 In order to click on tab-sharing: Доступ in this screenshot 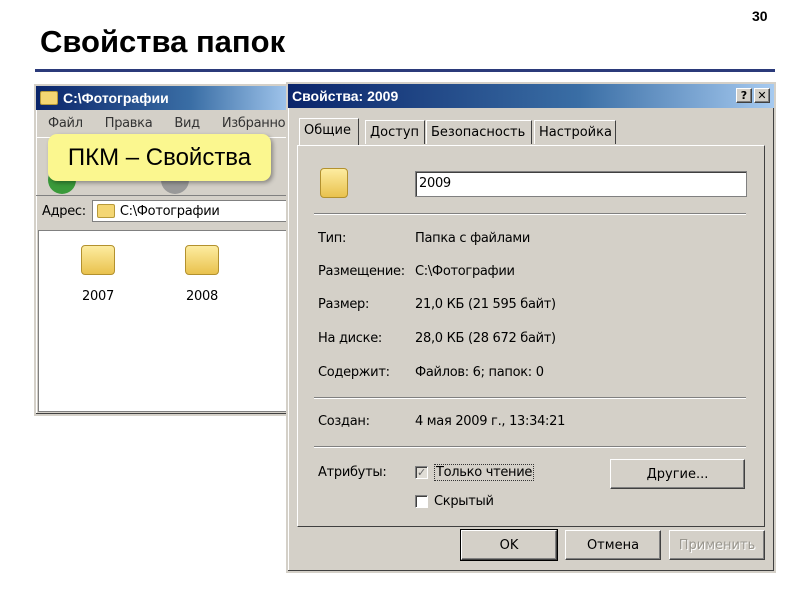, I will do `click(395, 132)`.